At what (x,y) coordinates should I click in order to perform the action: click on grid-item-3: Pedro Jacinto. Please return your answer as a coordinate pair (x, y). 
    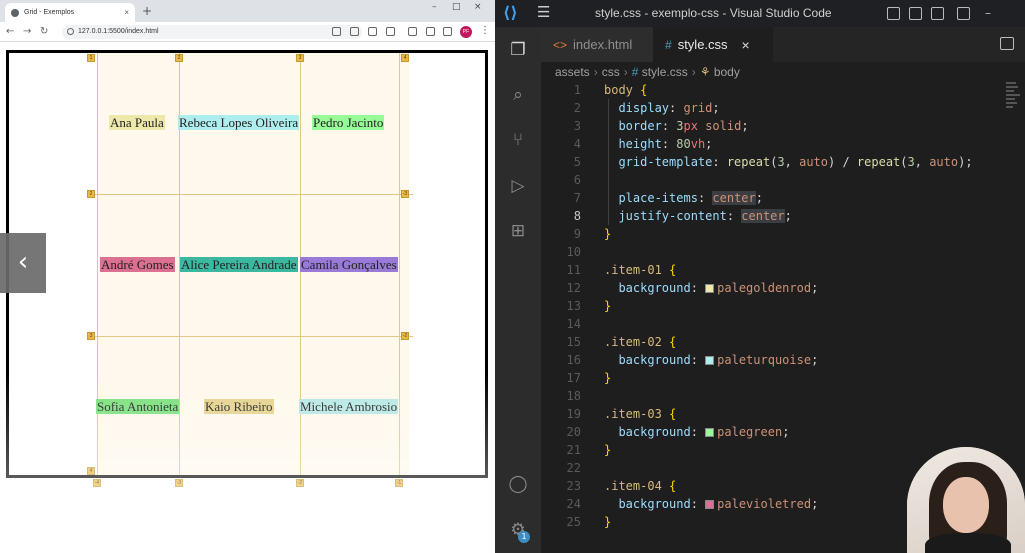
    Looking at the image, I should click on (348, 122).